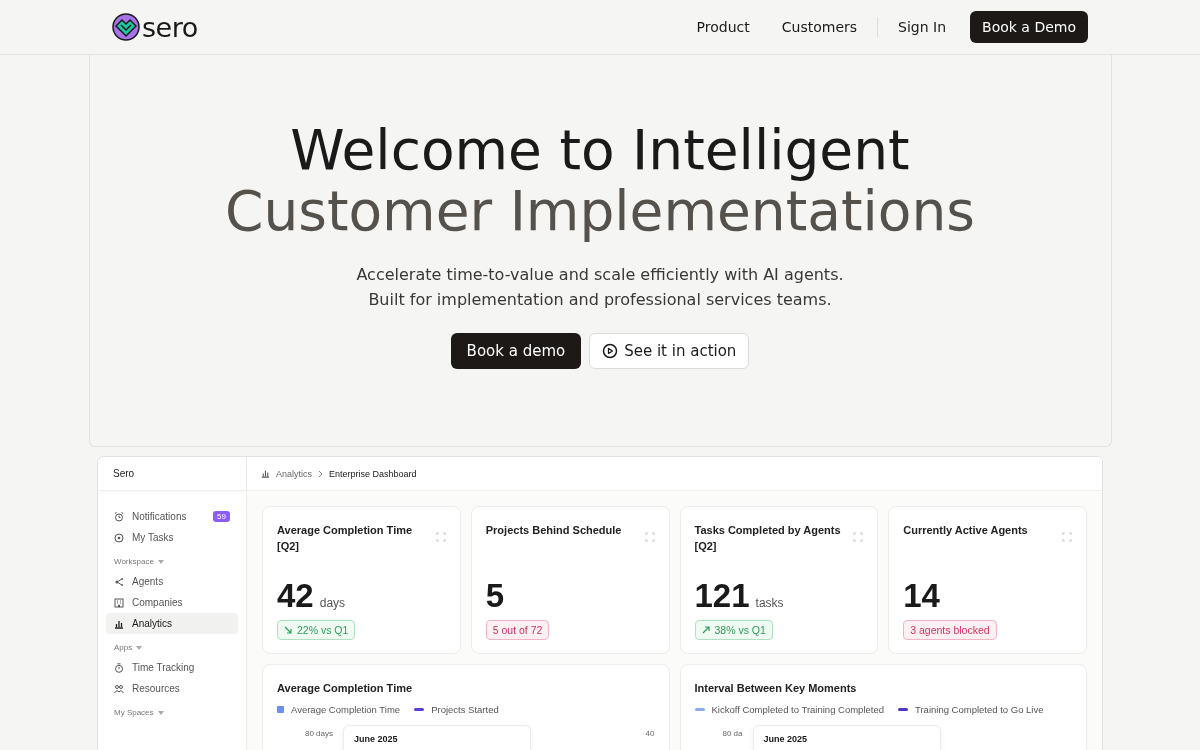  I want to click on hero-subtitle: Accelerate time-to-value and scale efficiently with AI agents., so click(600, 275).